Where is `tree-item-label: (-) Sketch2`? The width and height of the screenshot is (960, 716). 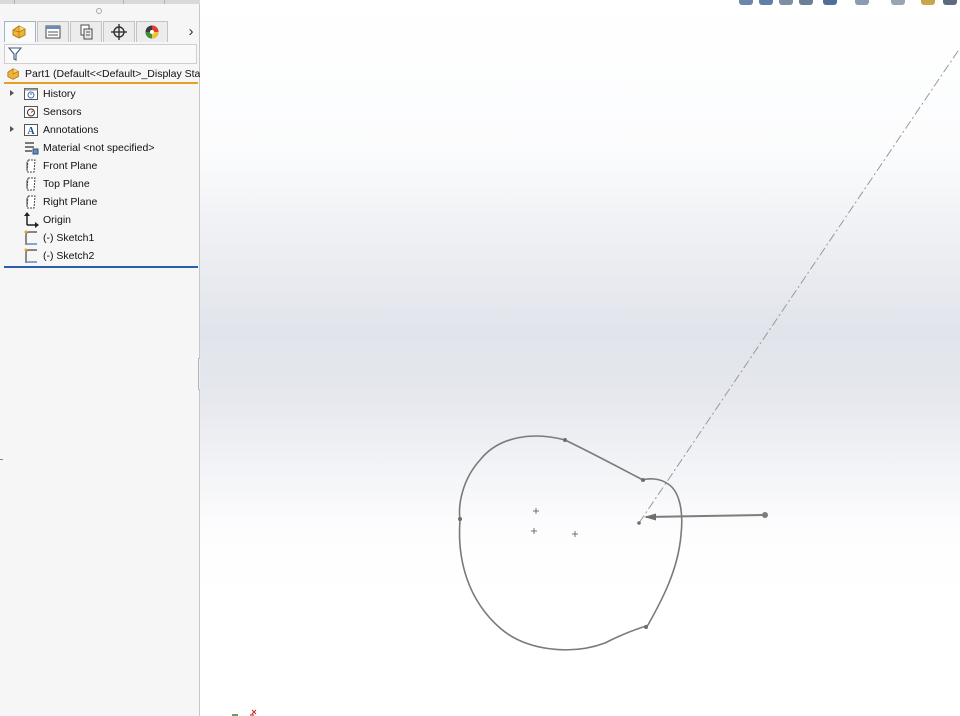 tree-item-label: (-) Sketch2 is located at coordinates (69, 256).